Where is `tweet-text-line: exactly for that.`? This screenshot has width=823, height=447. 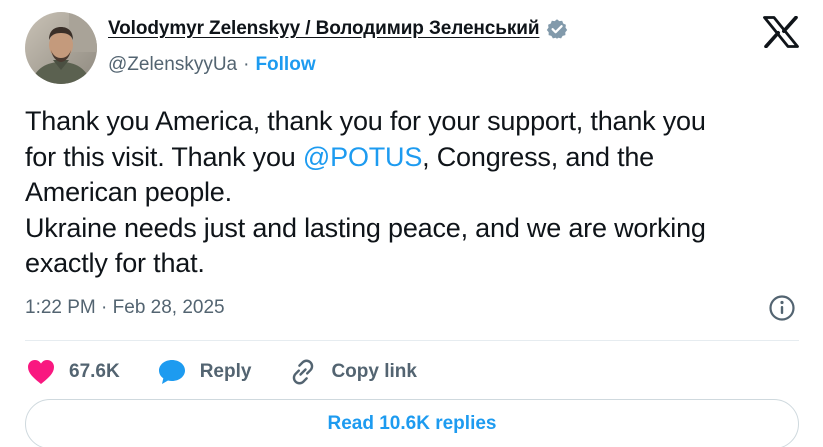
tweet-text-line: exactly for that. is located at coordinates (417, 264).